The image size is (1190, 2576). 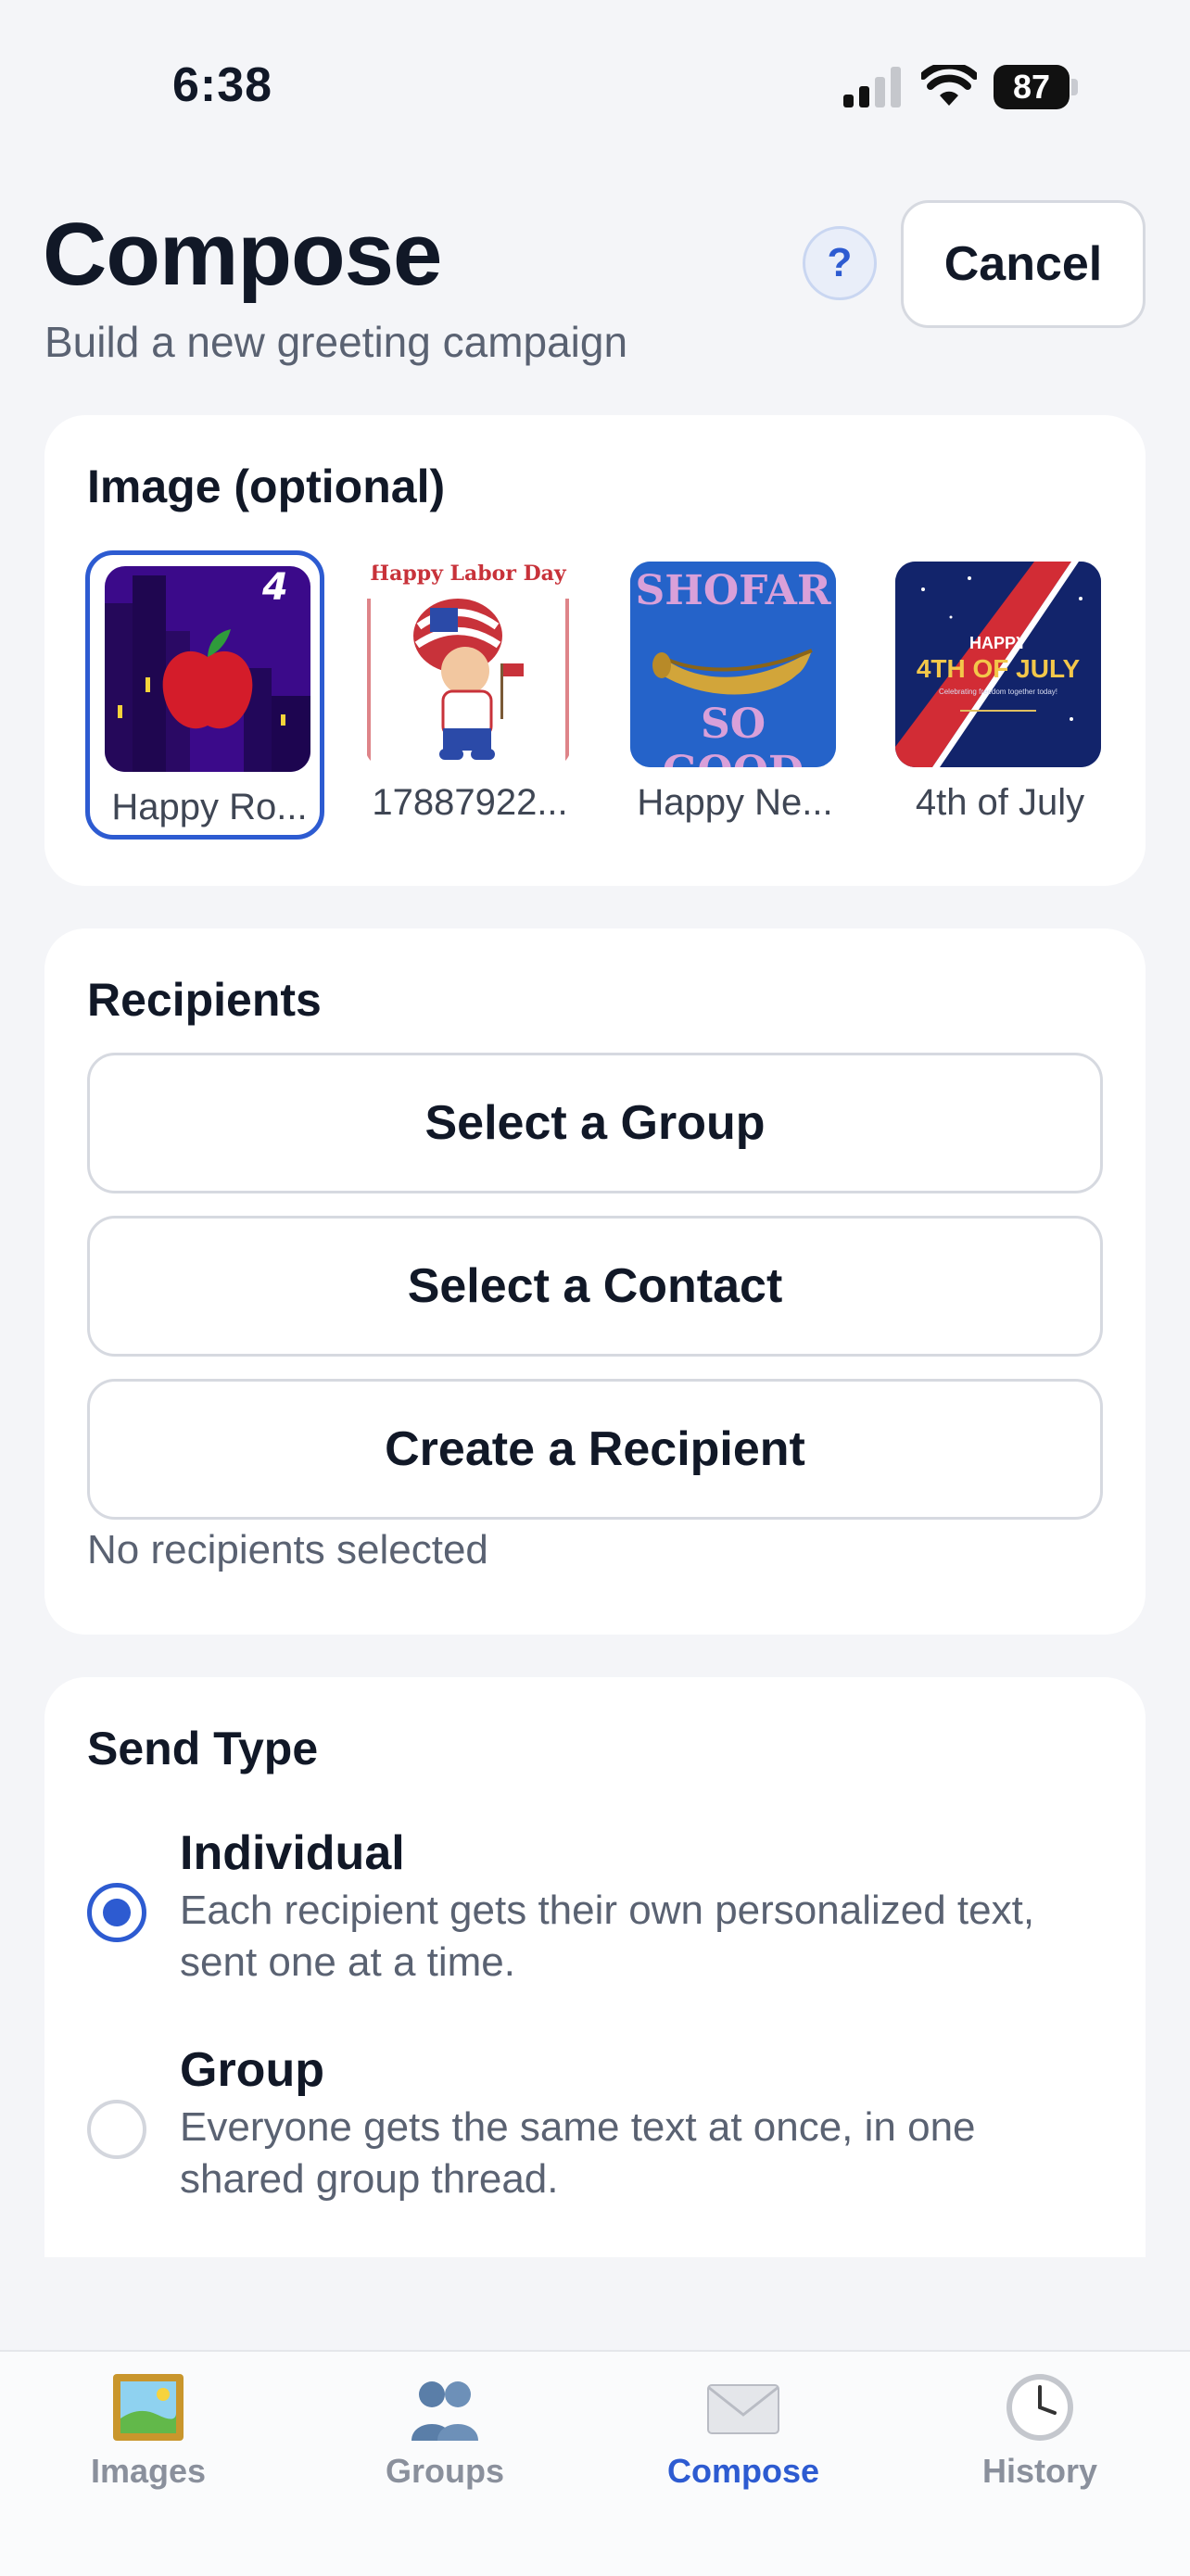 What do you see at coordinates (595, 1123) in the screenshot?
I see `select-group-button: Select a Group` at bounding box center [595, 1123].